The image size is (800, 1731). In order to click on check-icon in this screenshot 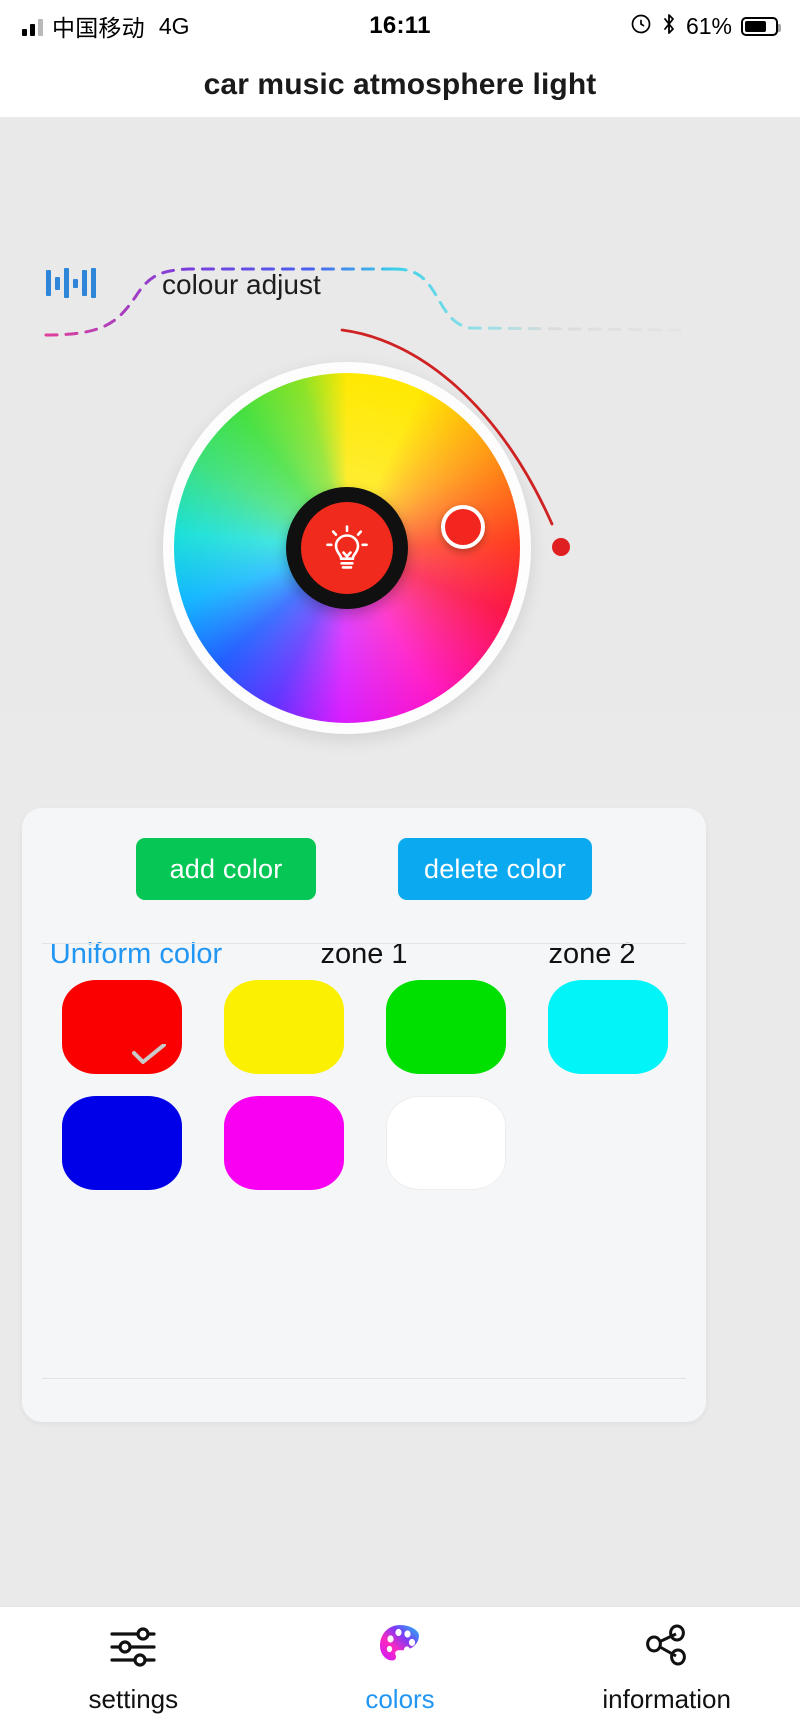, I will do `click(149, 1054)`.